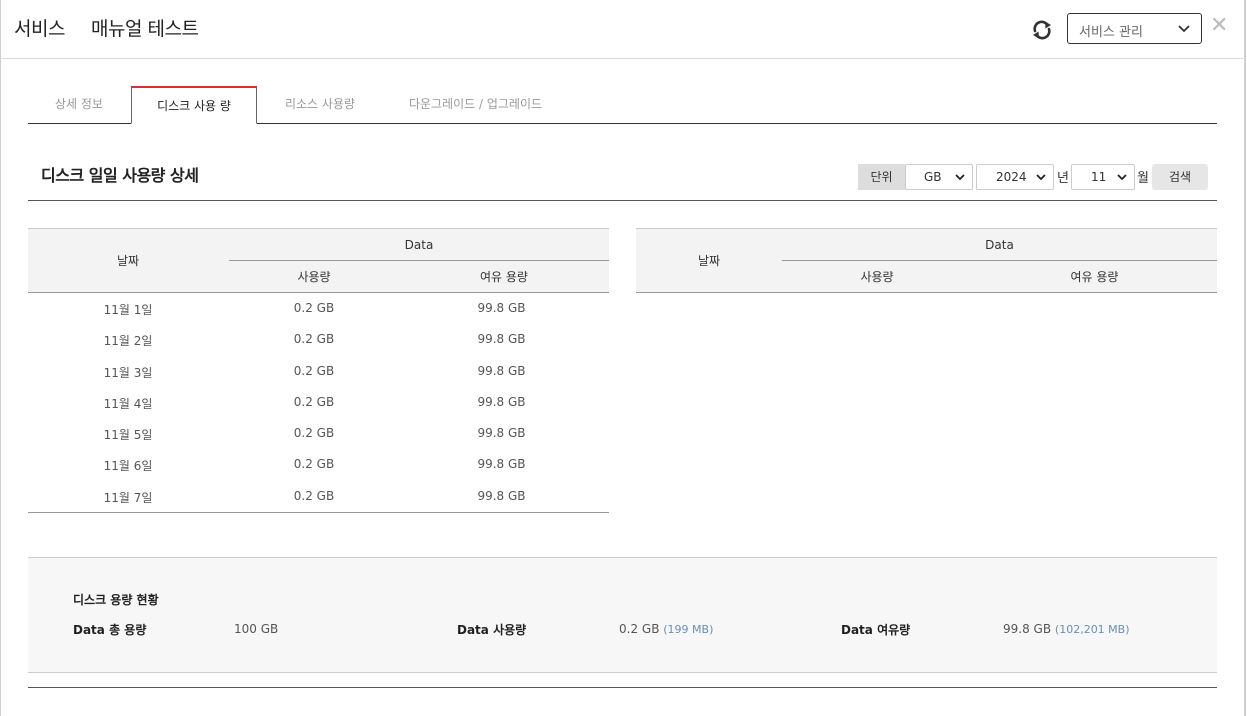  I want to click on cell-date: 11월 5일, so click(128, 435).